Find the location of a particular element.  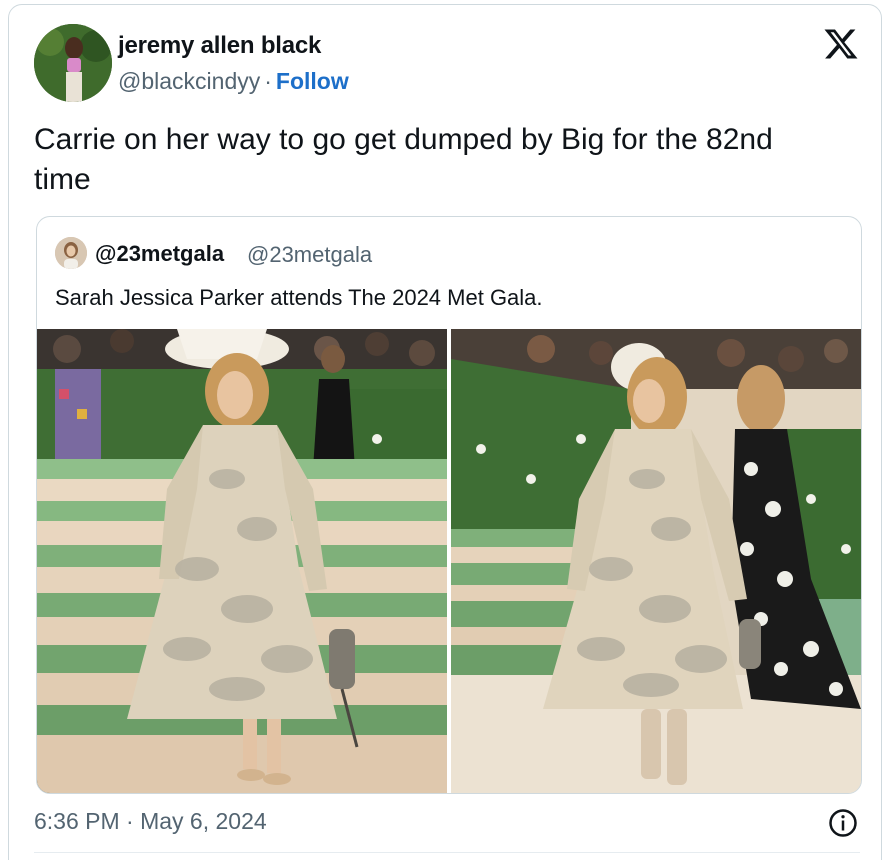

author-handle-line: @blackcindyy · Follow is located at coordinates (233, 81).